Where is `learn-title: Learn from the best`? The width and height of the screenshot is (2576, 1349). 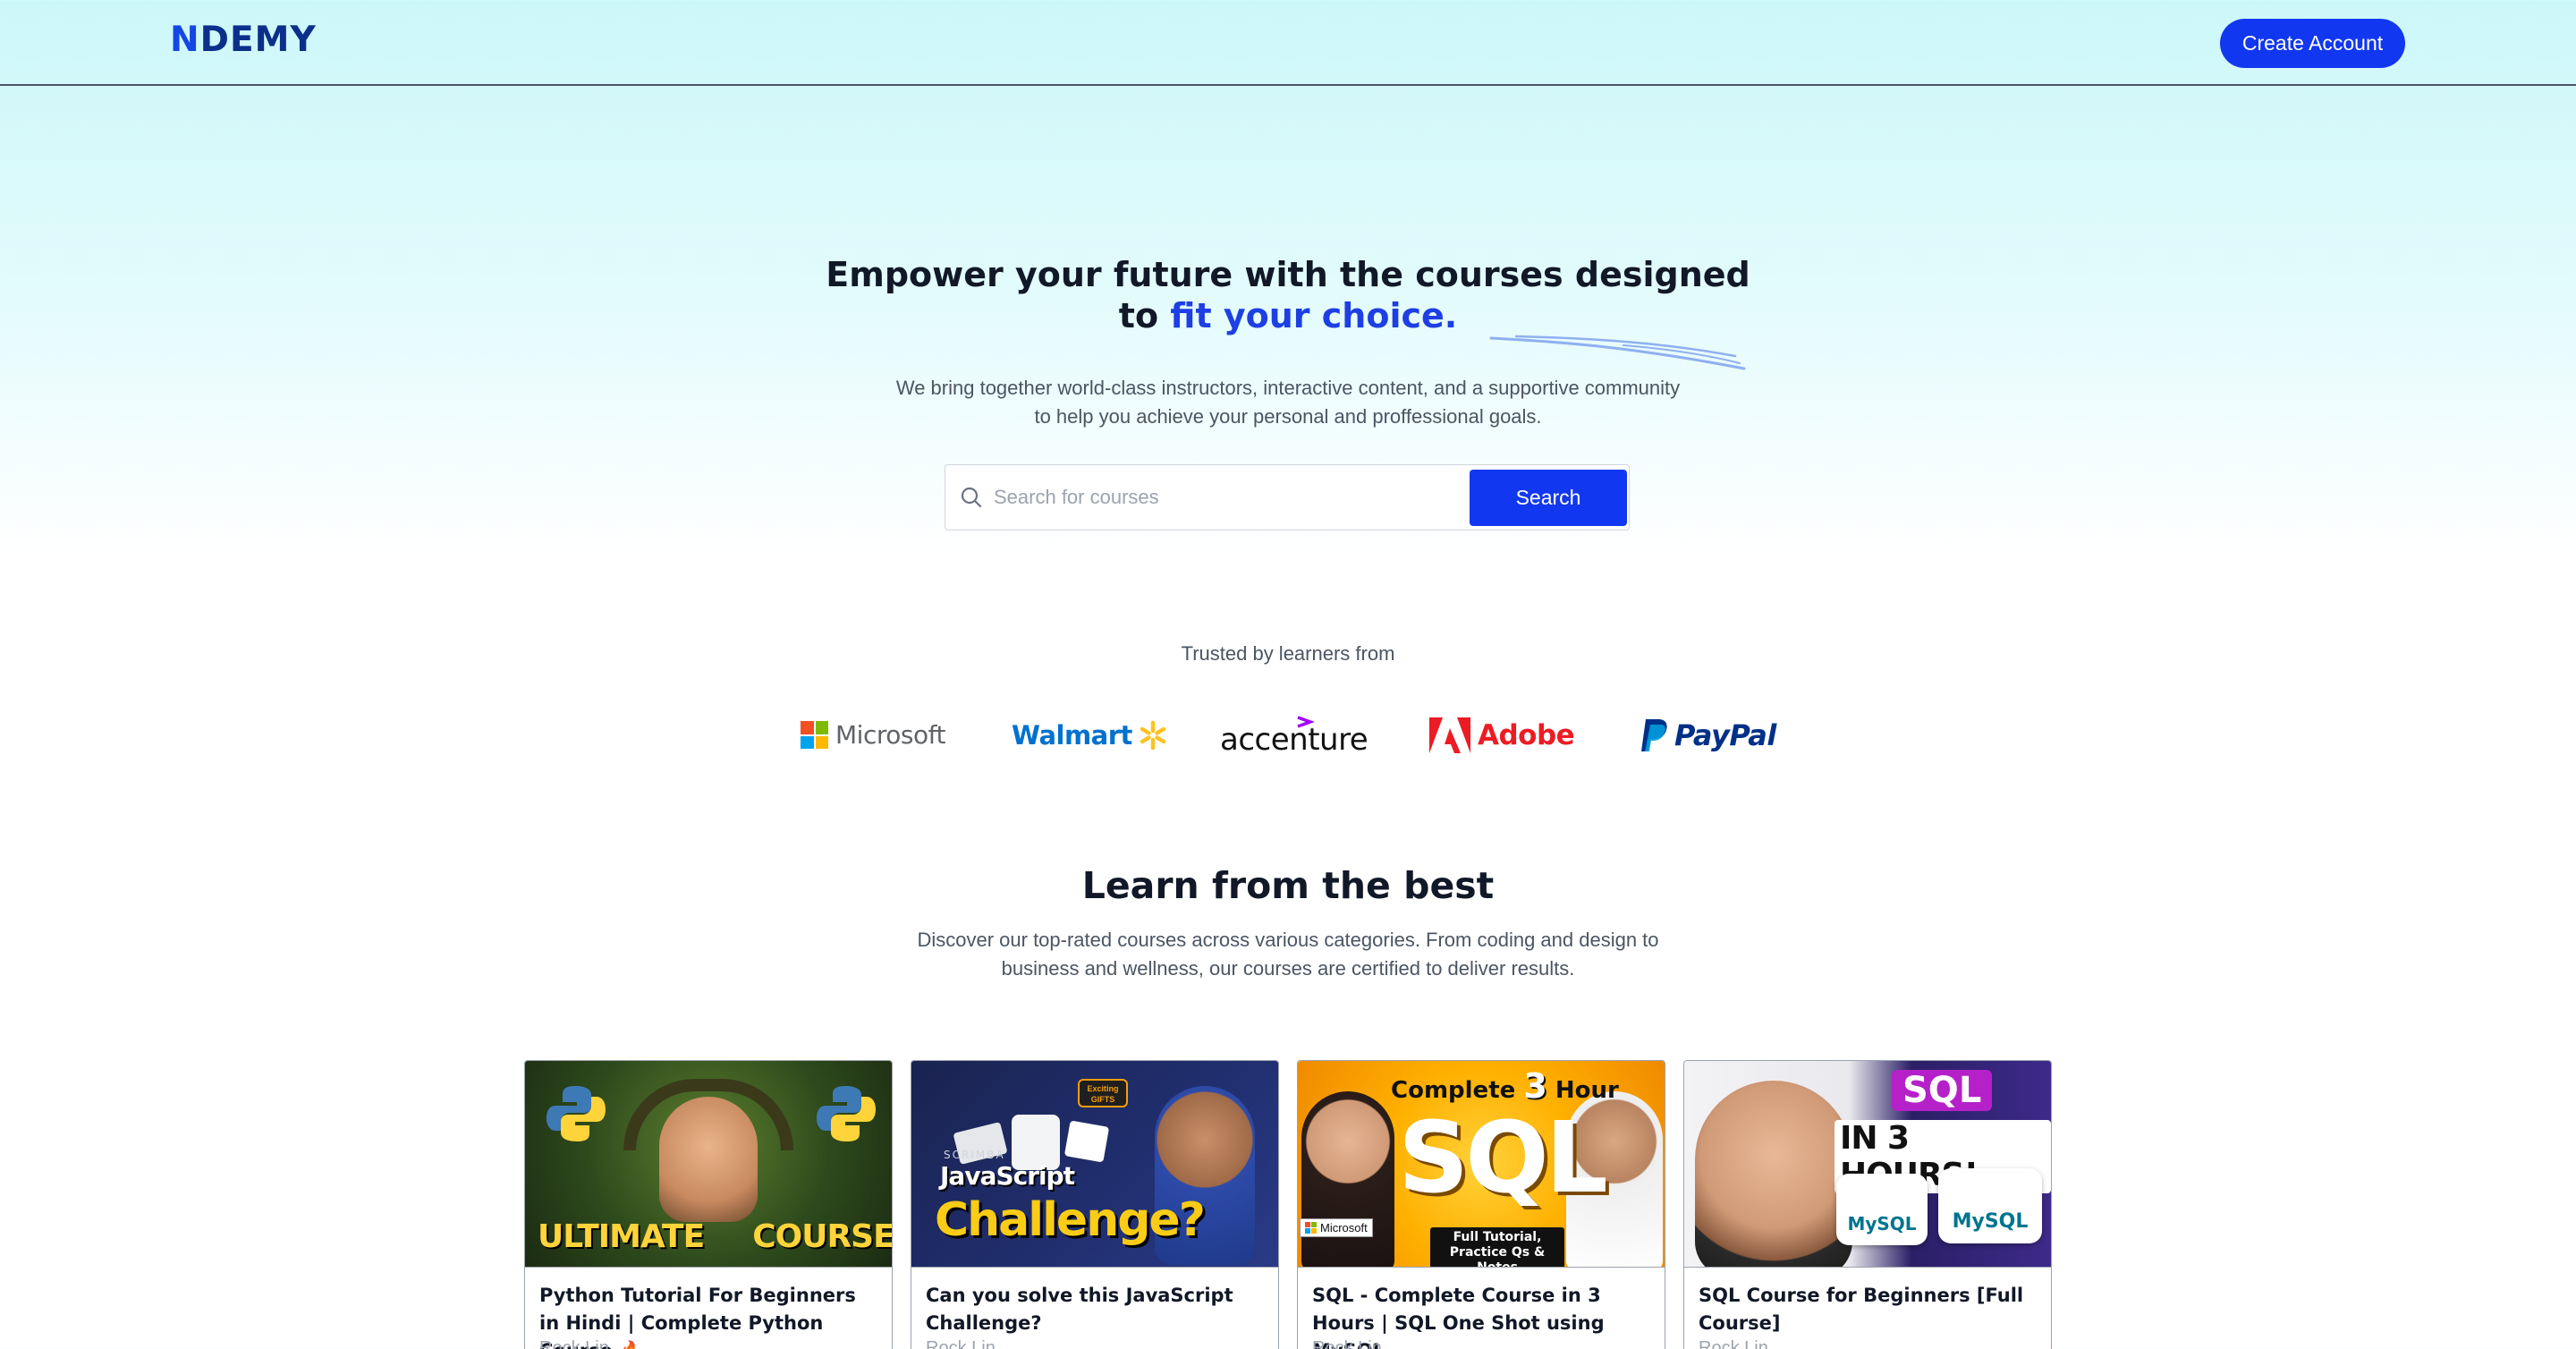
learn-title: Learn from the best is located at coordinates (1288, 885).